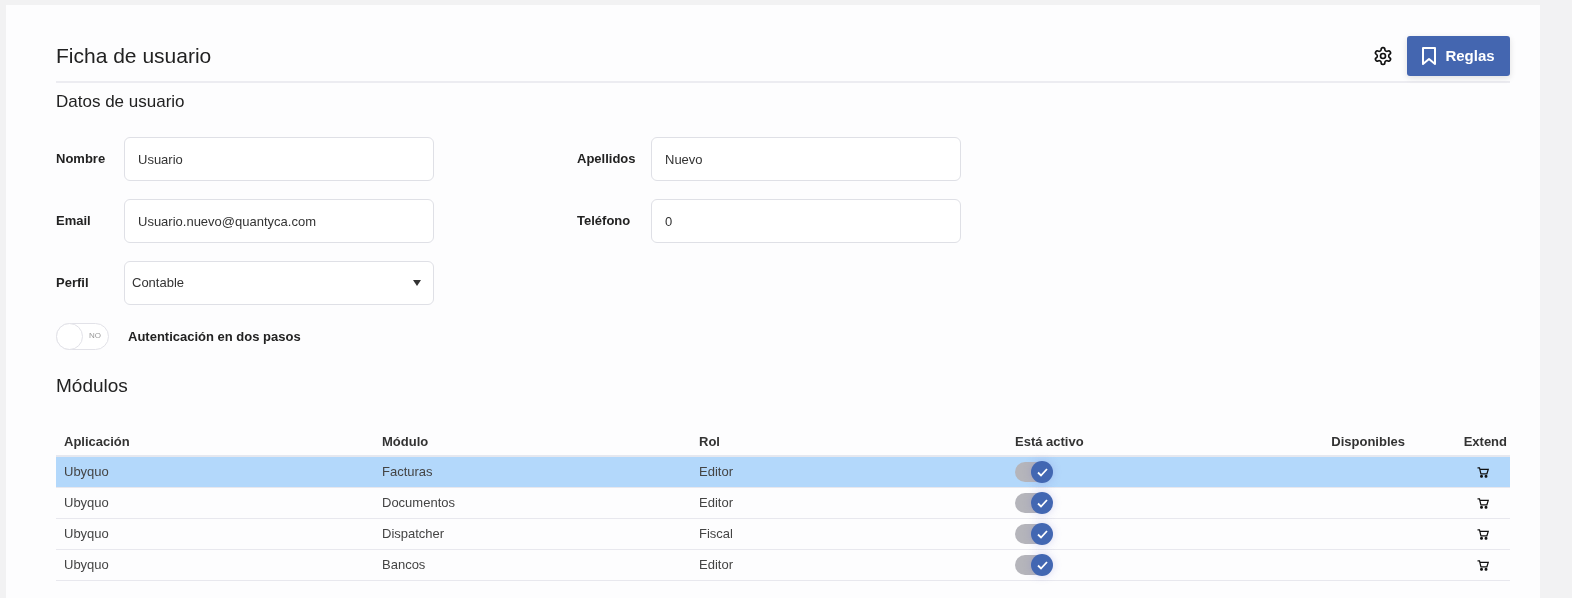 This screenshot has height=598, width=1572. Describe the element at coordinates (418, 503) in the screenshot. I see `table-cell-text: Documentos` at that location.